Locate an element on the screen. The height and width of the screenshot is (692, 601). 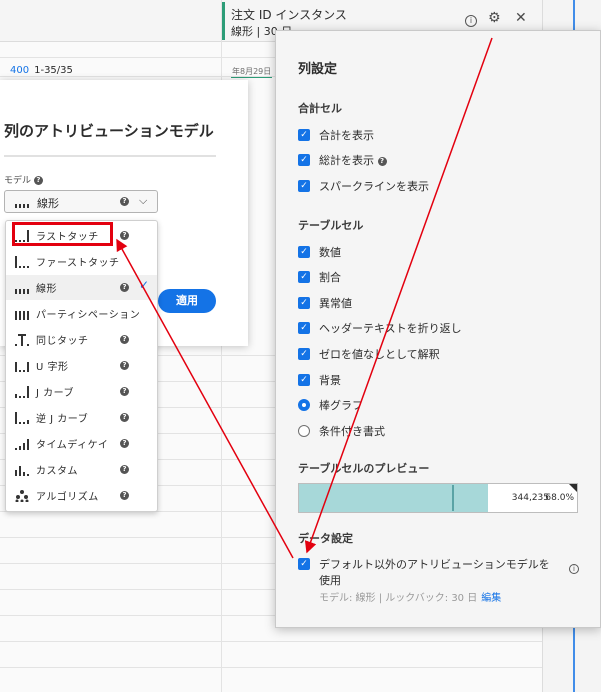
dropdown-item-label: カスタム is located at coordinates (57, 471).